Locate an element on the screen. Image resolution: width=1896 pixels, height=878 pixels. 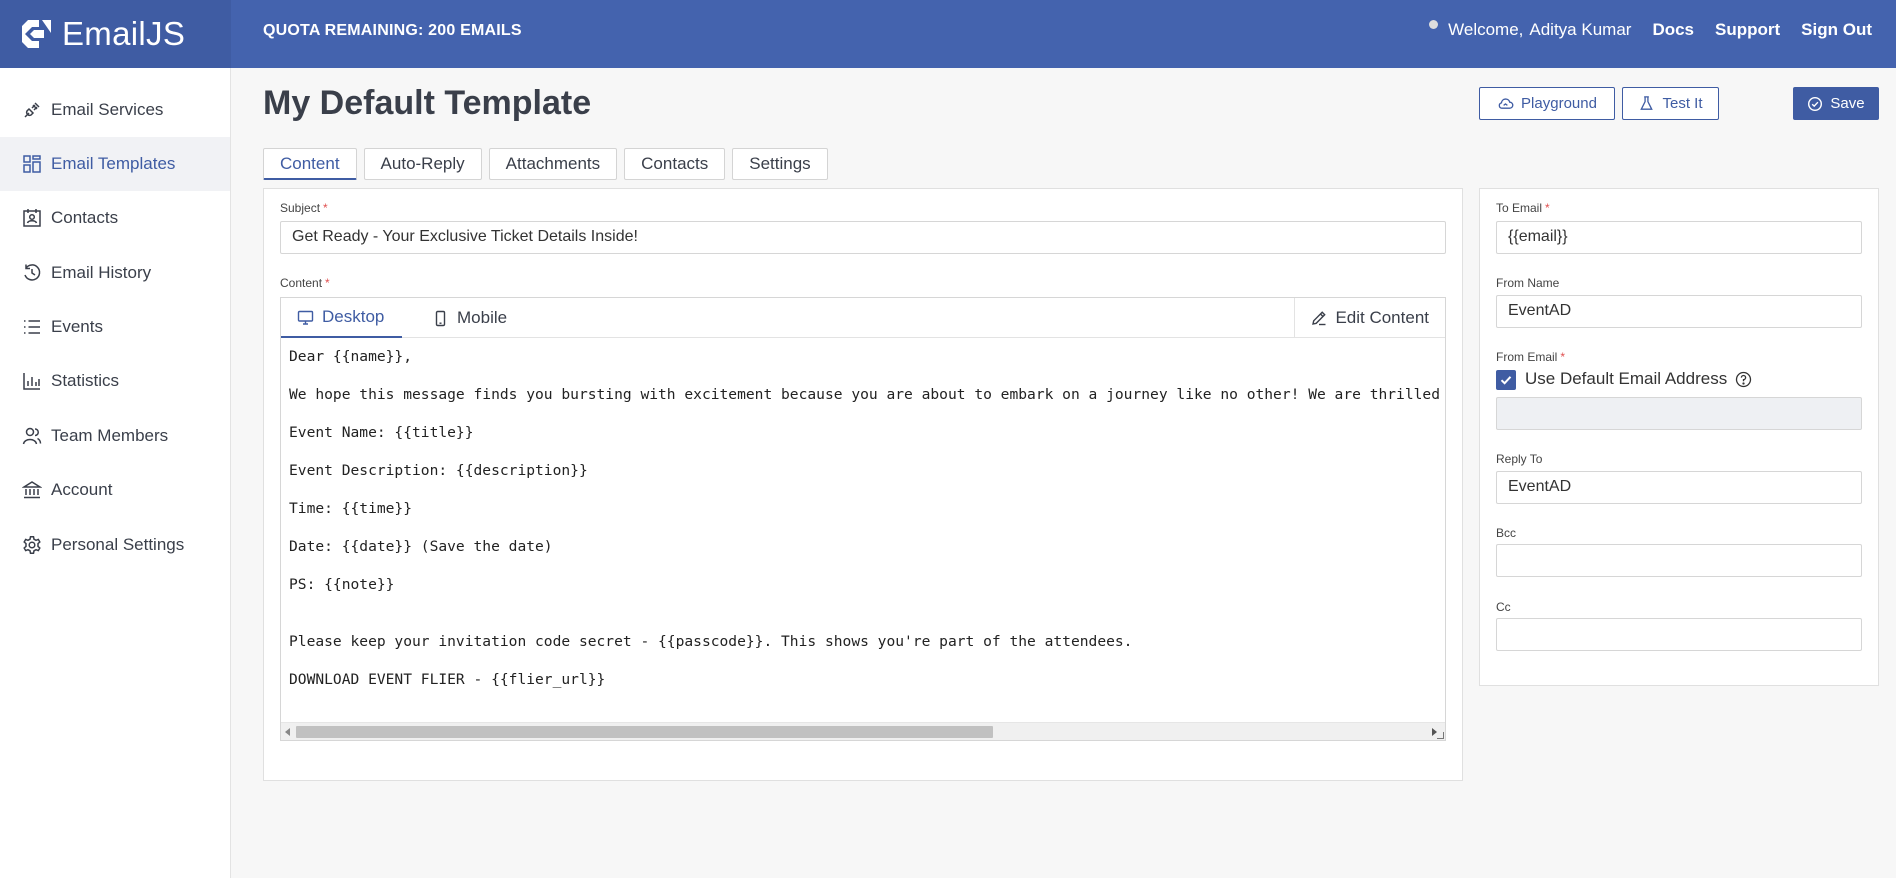
cc-label: Cc is located at coordinates (1503, 607).